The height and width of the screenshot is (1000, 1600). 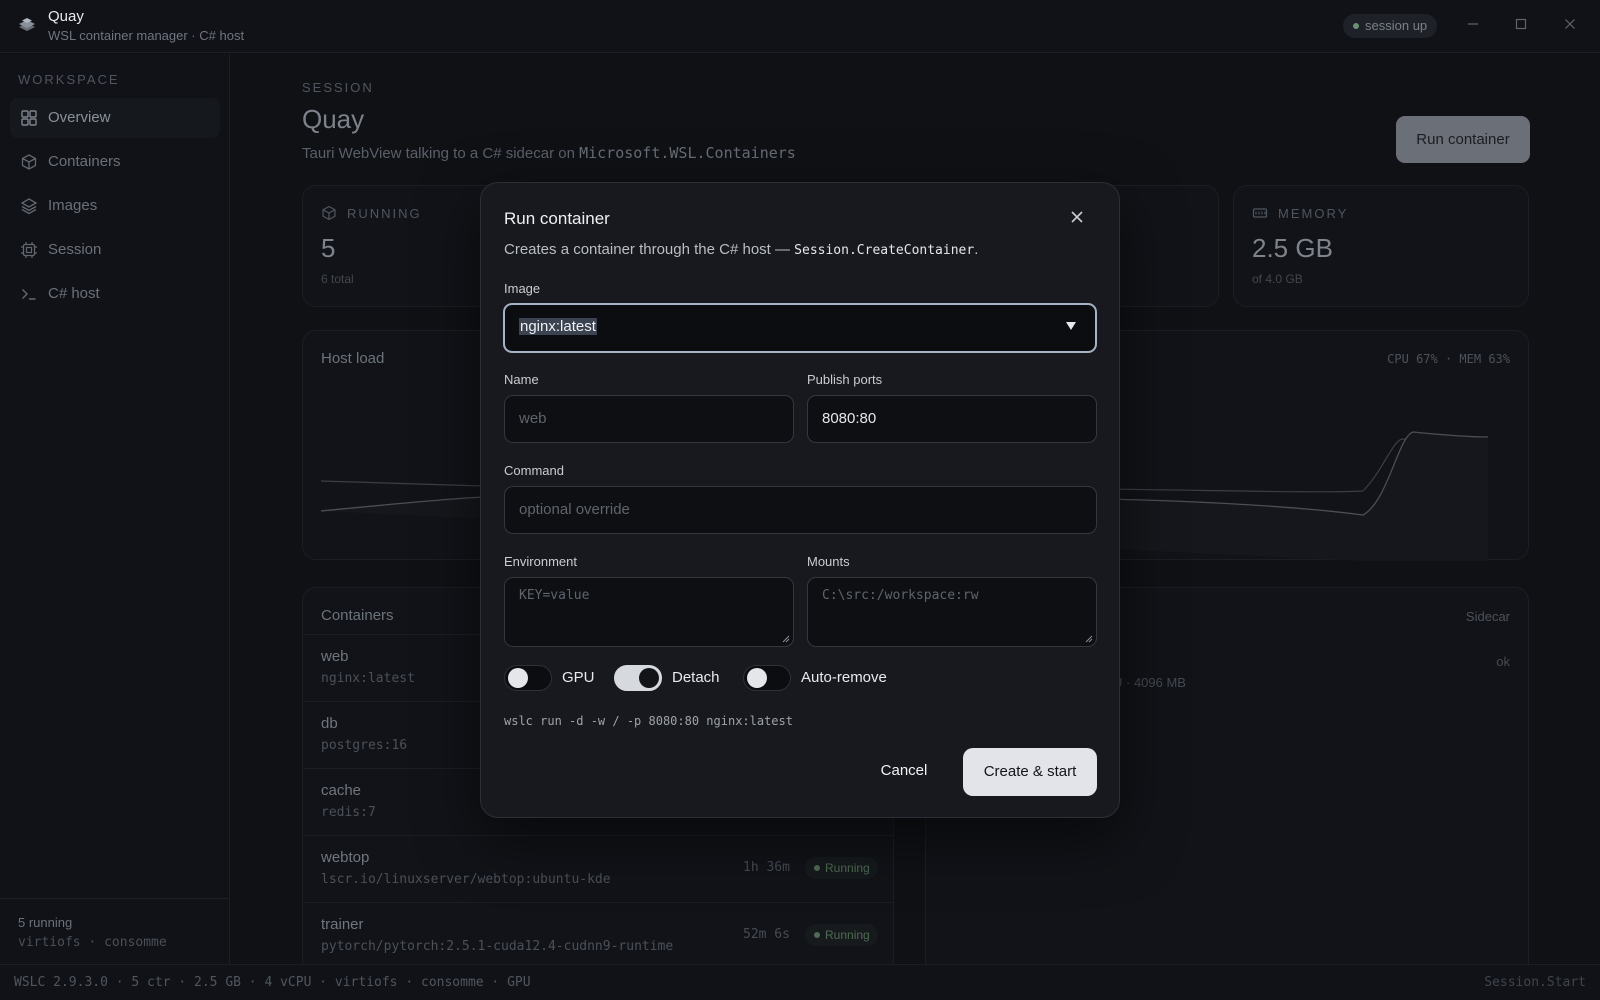 What do you see at coordinates (766, 867) in the screenshot?
I see `container-uptime: 1h 36m` at bounding box center [766, 867].